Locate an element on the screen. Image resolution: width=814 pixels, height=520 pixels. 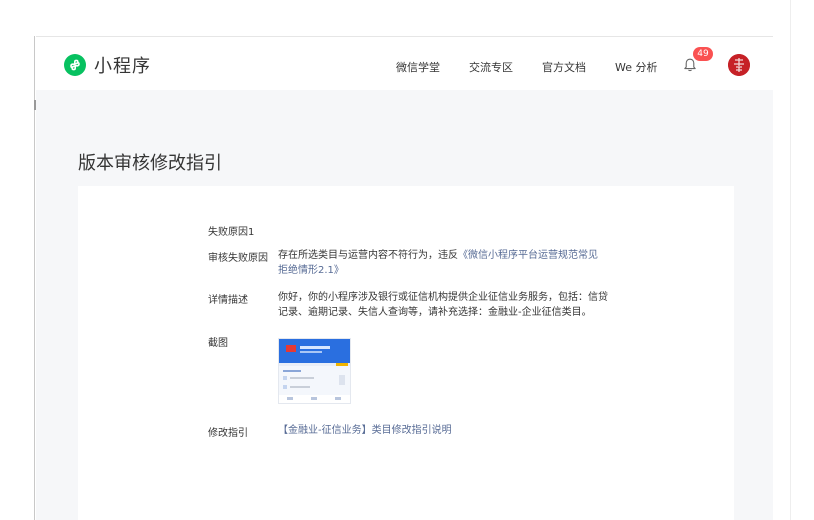
mini-program-logo-icon is located at coordinates (75, 65).